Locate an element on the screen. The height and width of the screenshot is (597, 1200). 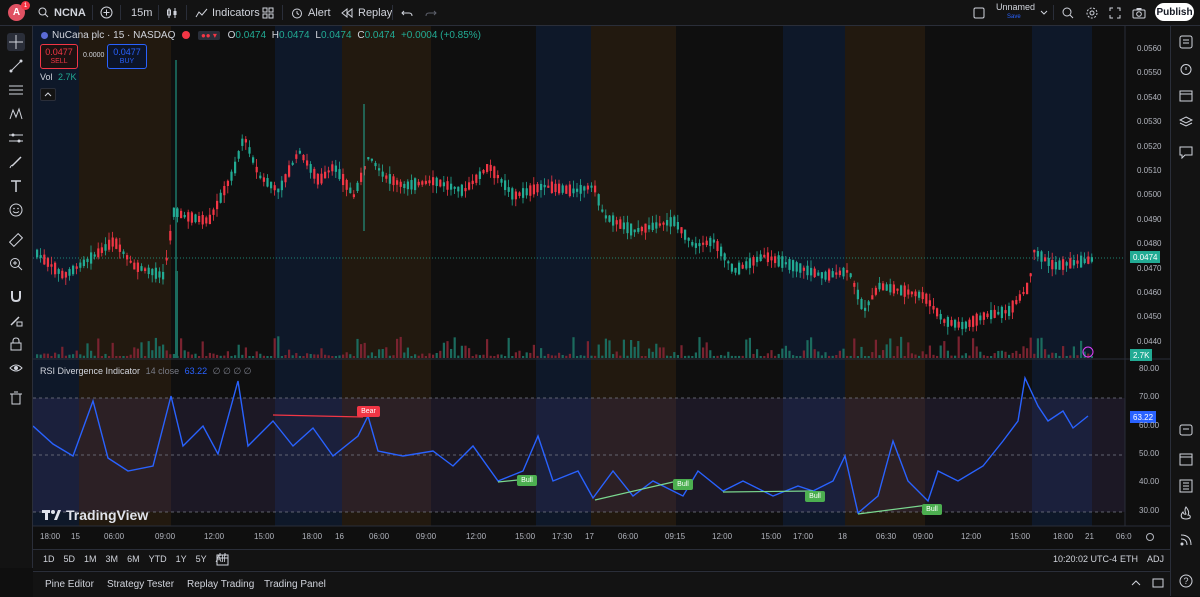
fib-tool is located at coordinates (16, 90).